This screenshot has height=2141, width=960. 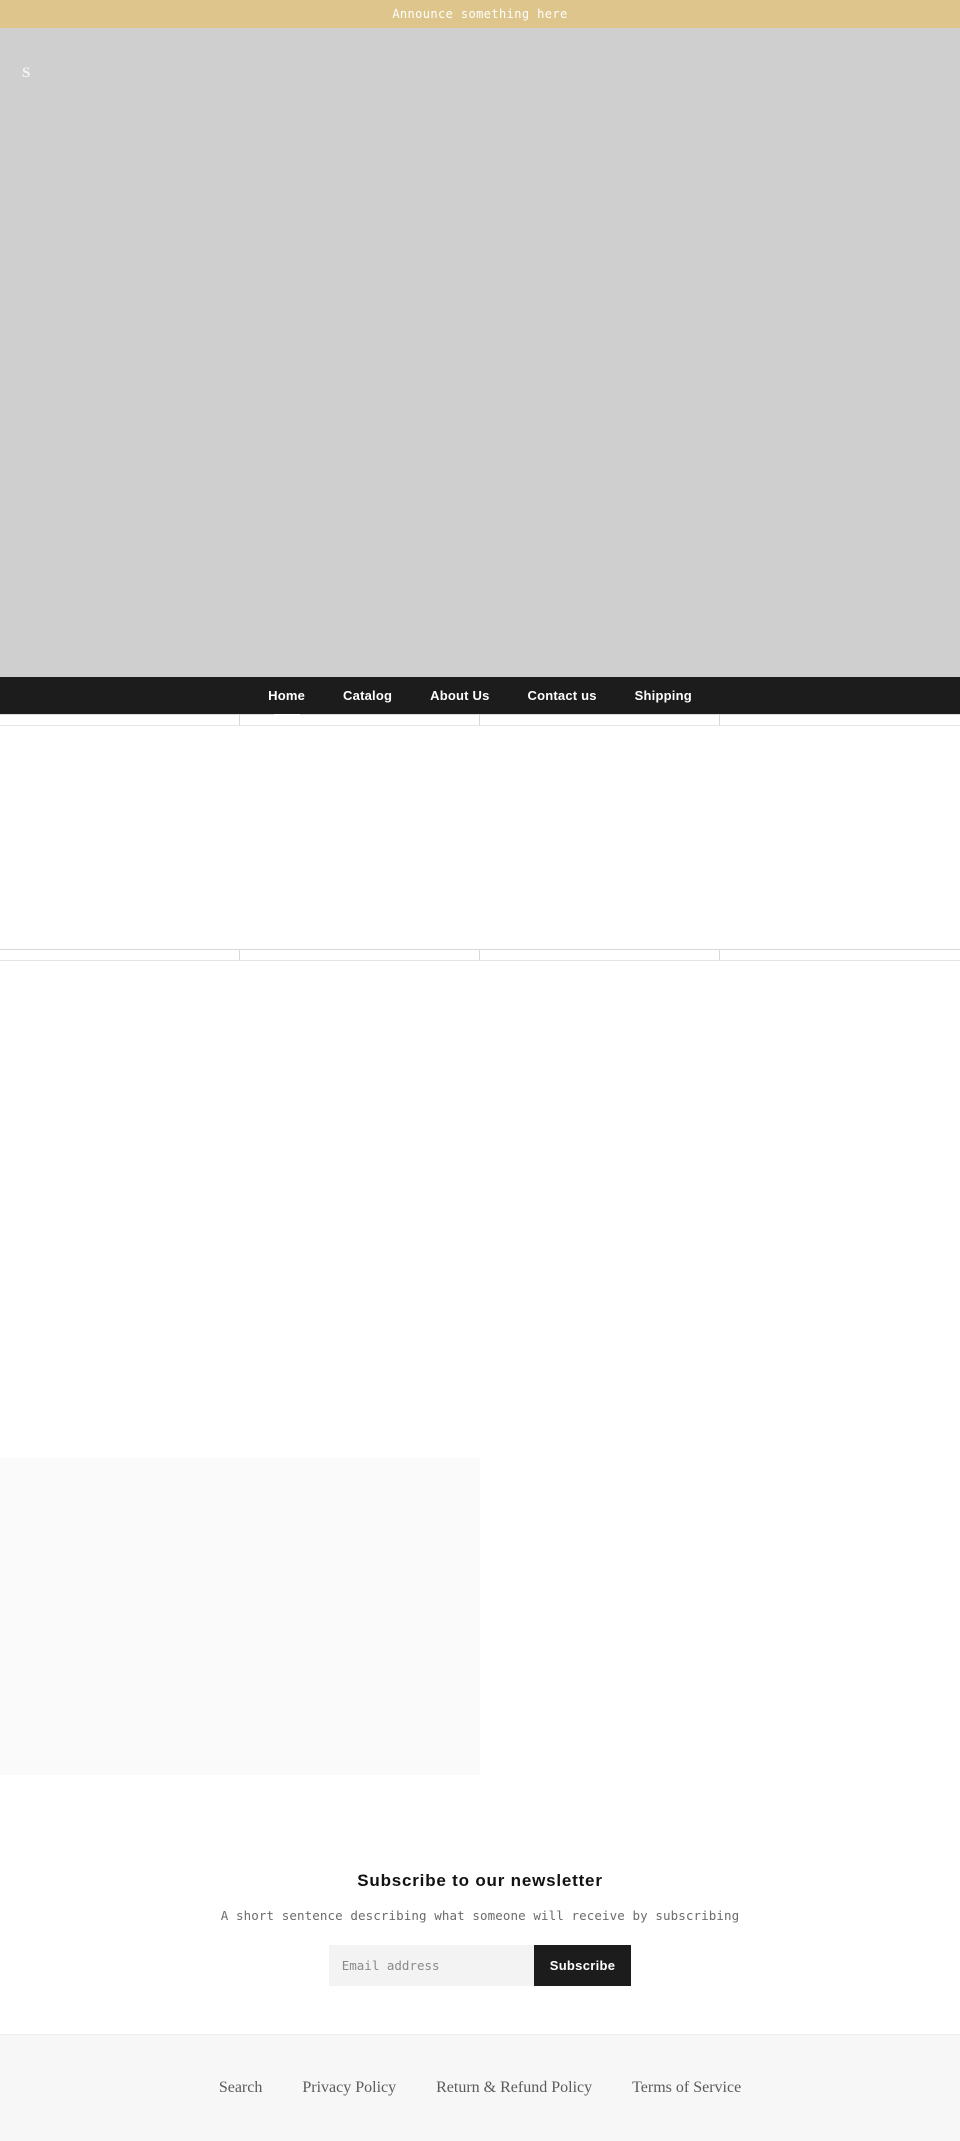 What do you see at coordinates (367, 695) in the screenshot?
I see `nav-item-catalog: Catalog` at bounding box center [367, 695].